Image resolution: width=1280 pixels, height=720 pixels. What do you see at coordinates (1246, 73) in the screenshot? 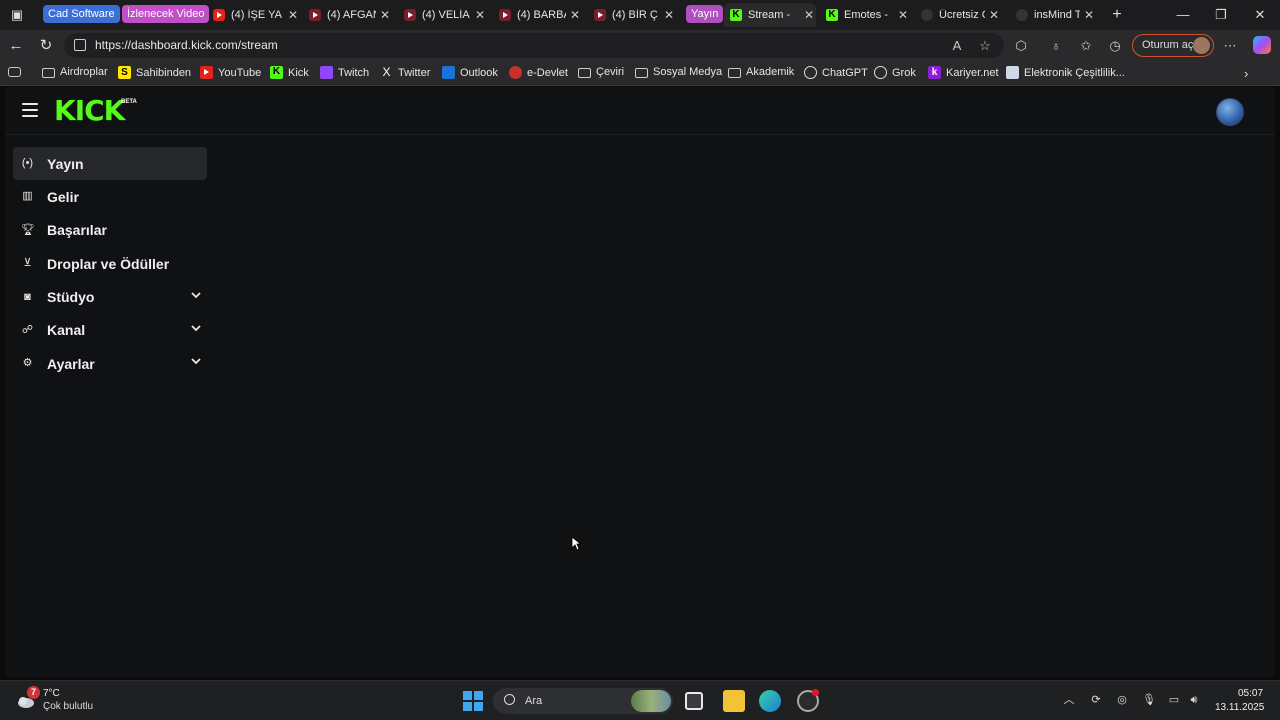
I see `bookmarks-overflow-icon: ›` at bounding box center [1246, 73].